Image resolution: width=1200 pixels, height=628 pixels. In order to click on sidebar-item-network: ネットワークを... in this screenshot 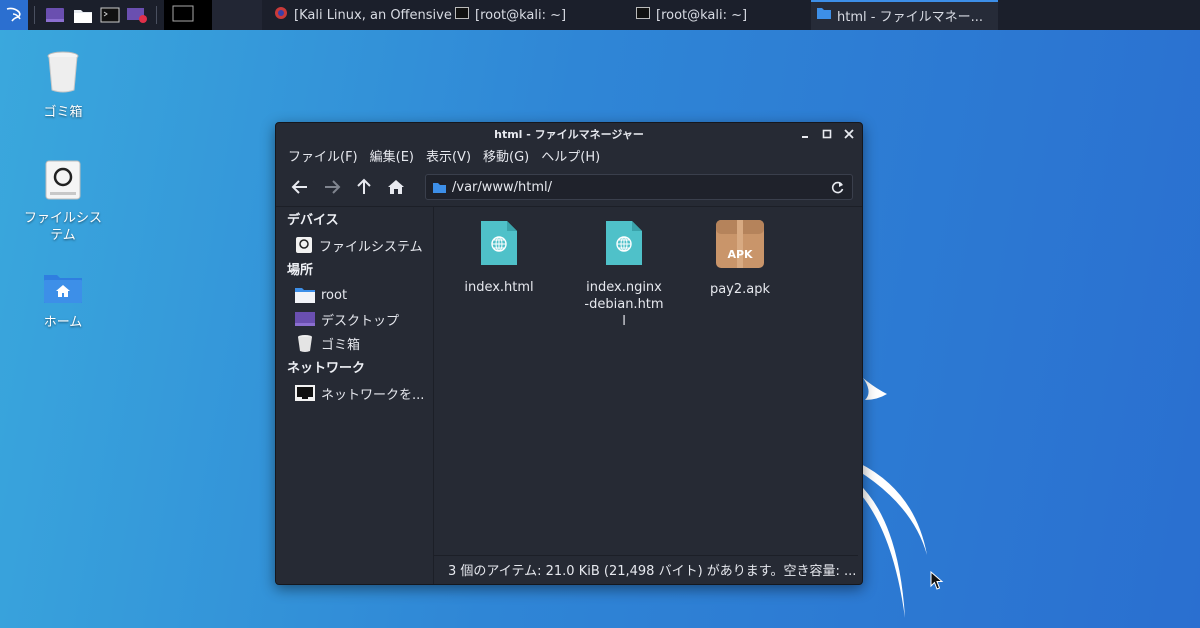, I will do `click(354, 393)`.